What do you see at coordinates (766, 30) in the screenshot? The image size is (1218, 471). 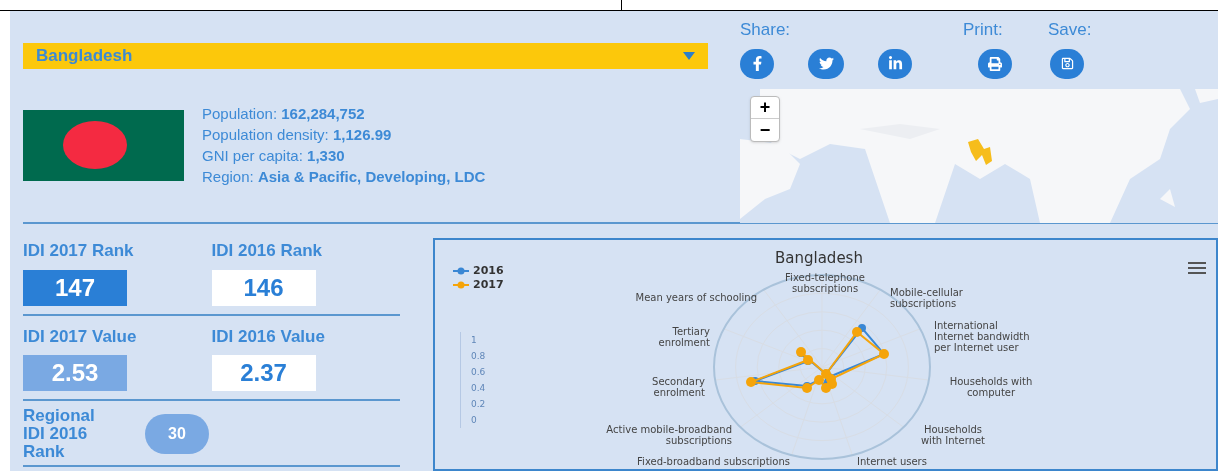 I see `share-label: Share:` at bounding box center [766, 30].